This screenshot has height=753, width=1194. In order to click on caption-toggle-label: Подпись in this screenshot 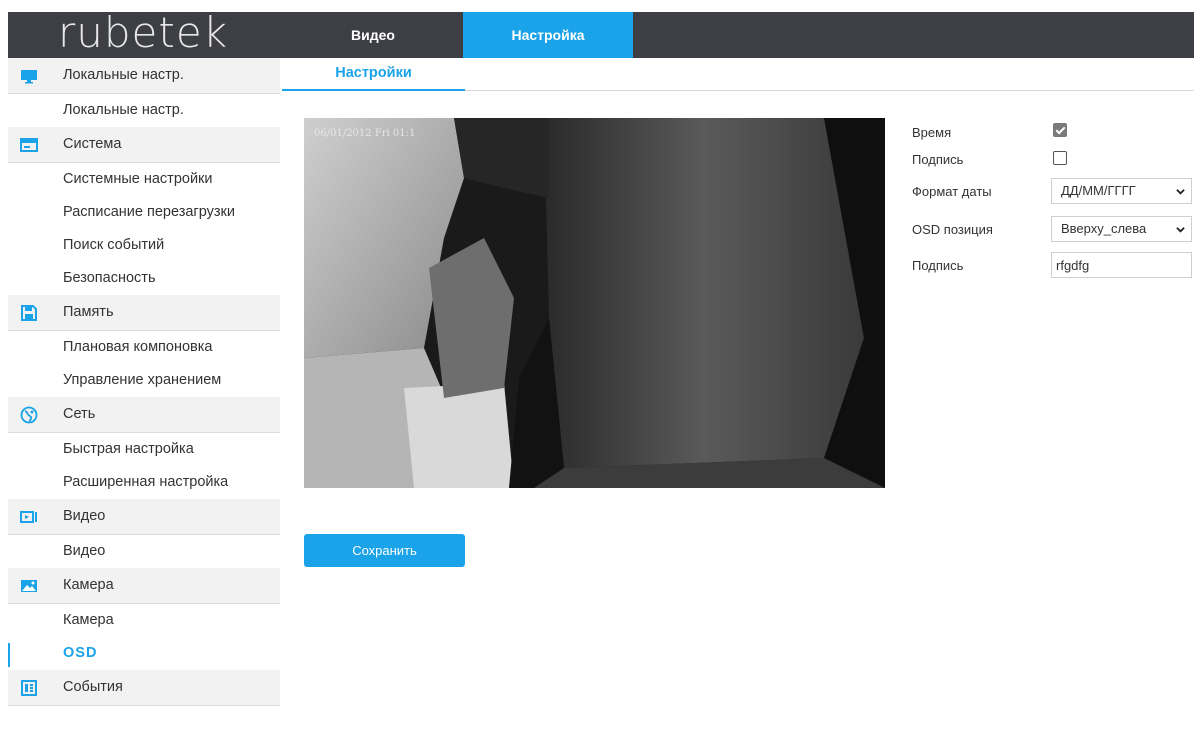, I will do `click(938, 159)`.